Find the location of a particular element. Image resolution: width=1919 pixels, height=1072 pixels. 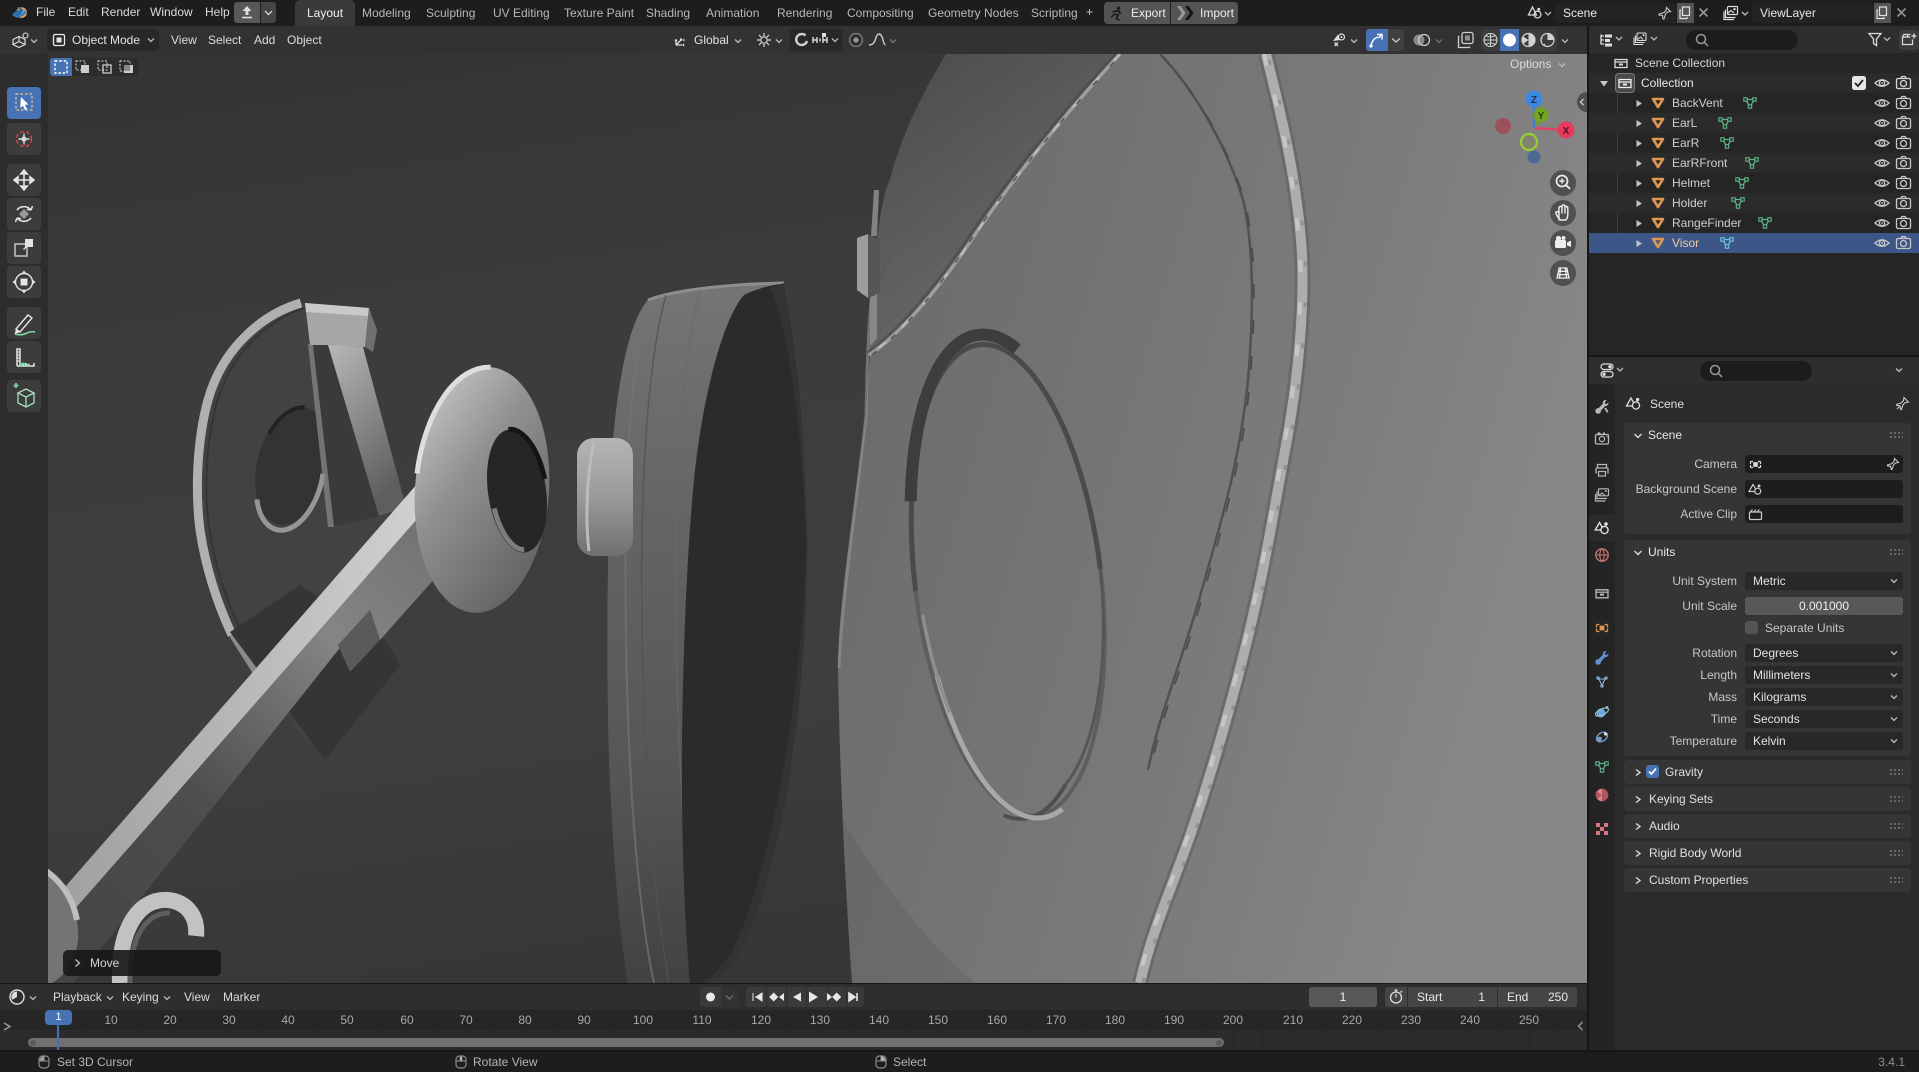

svg-text: Z is located at coordinates (1534, 100).